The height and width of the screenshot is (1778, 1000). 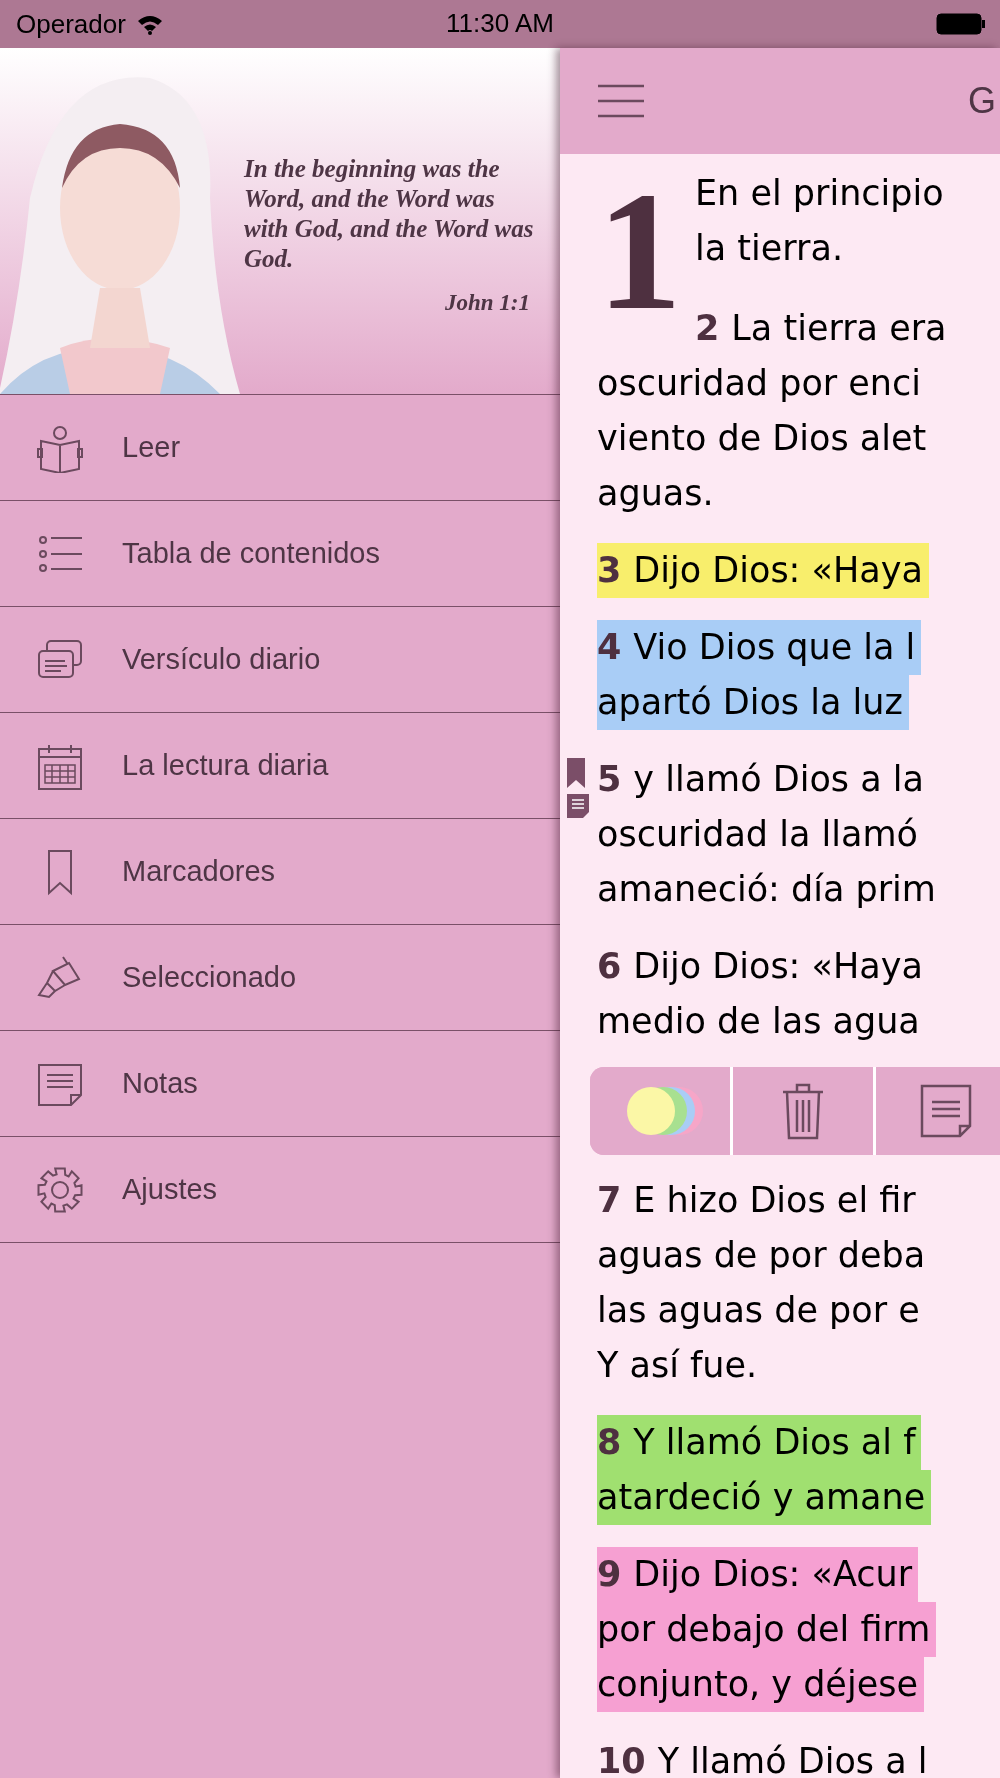 I want to click on verse-text: Y así fue., so click(x=677, y=1365).